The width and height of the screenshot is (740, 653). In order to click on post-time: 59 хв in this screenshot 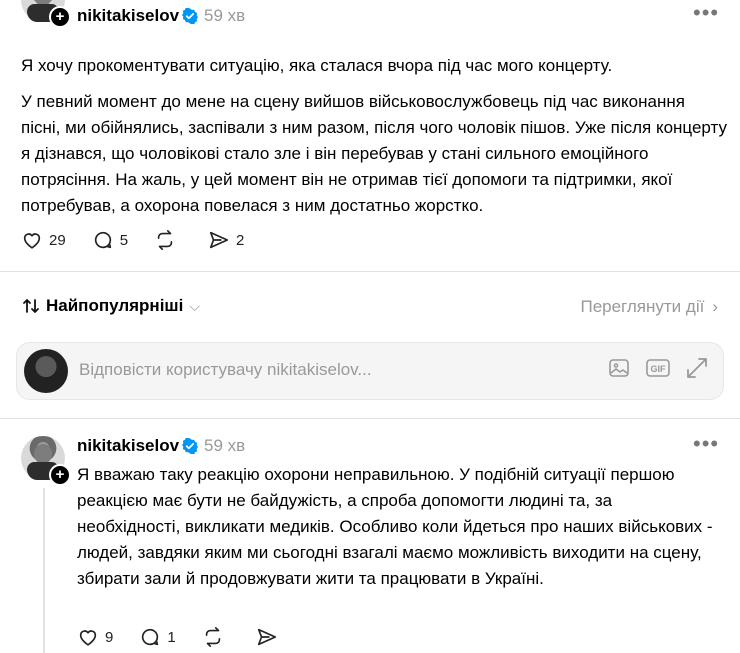, I will do `click(224, 16)`.